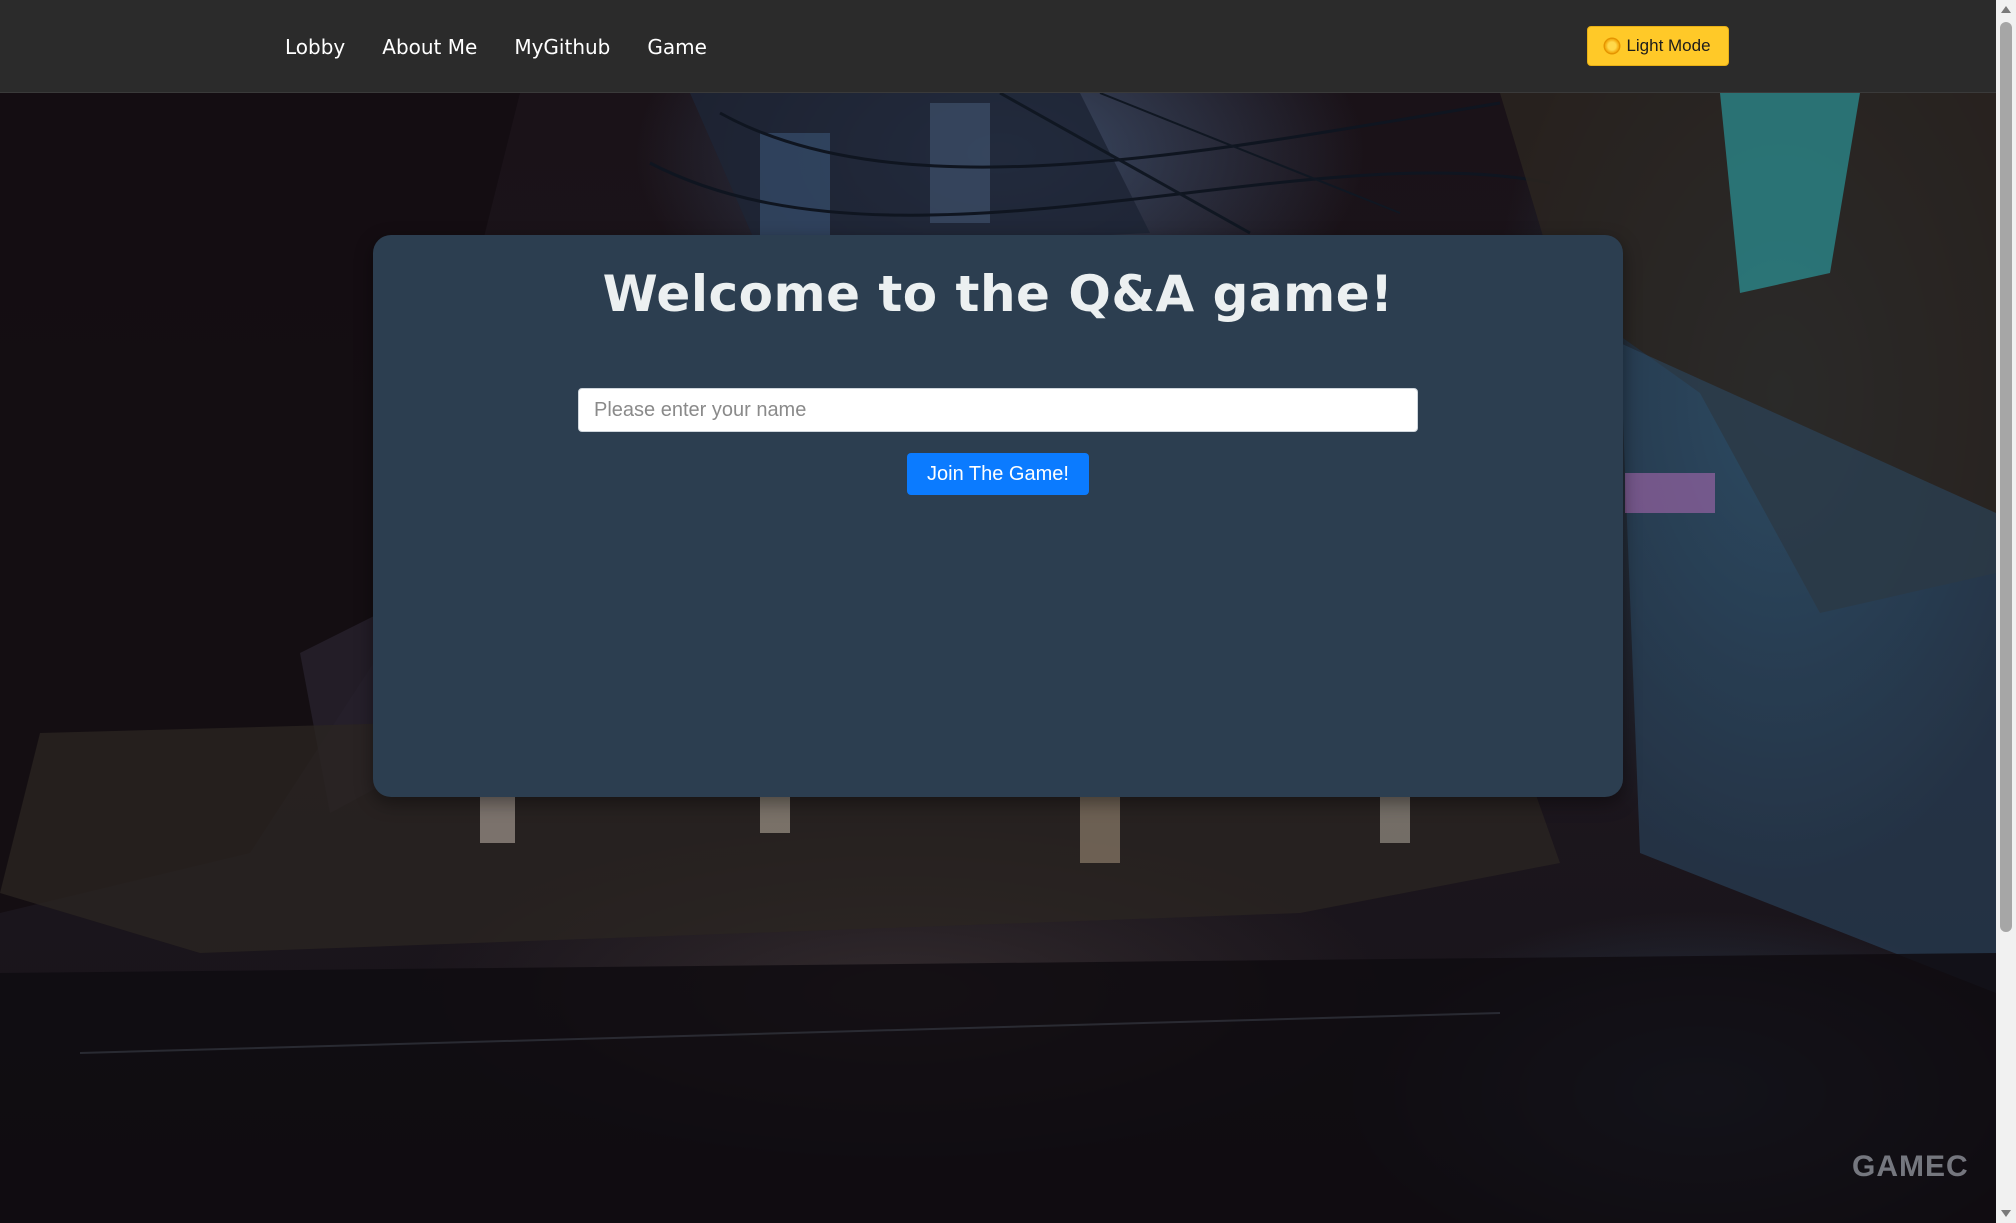 Image resolution: width=2016 pixels, height=1223 pixels. Describe the element at coordinates (677, 47) in the screenshot. I see `nav-link-game: Game` at that location.